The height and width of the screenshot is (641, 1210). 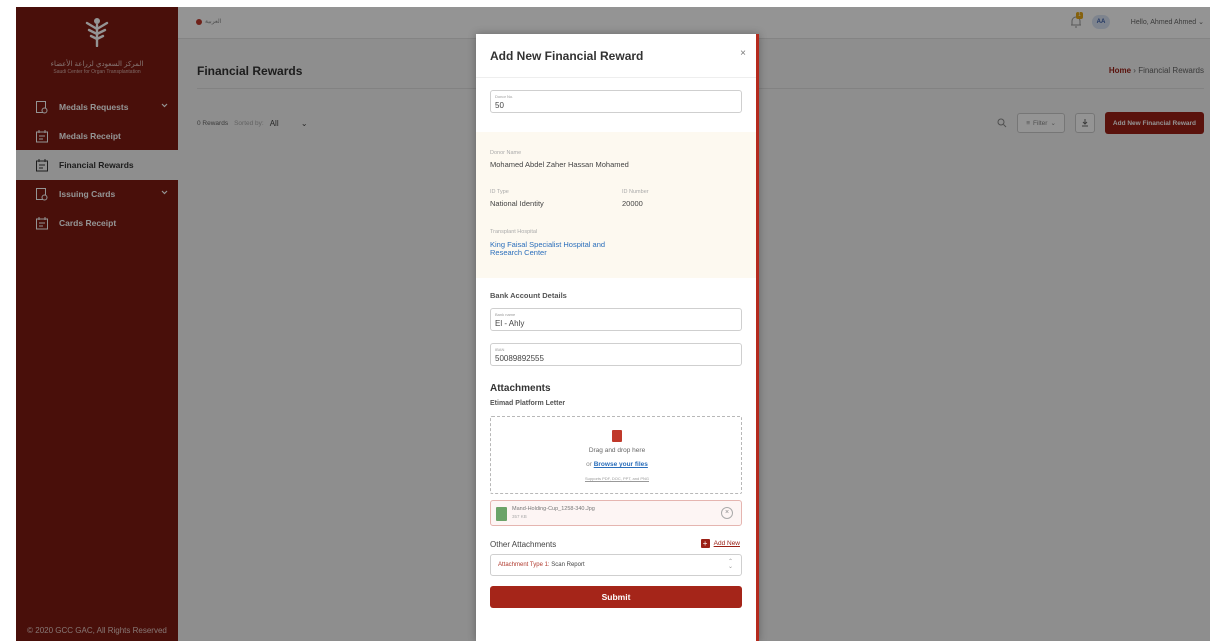 What do you see at coordinates (528, 295) in the screenshot?
I see `bank-section-title: Bank Account Details` at bounding box center [528, 295].